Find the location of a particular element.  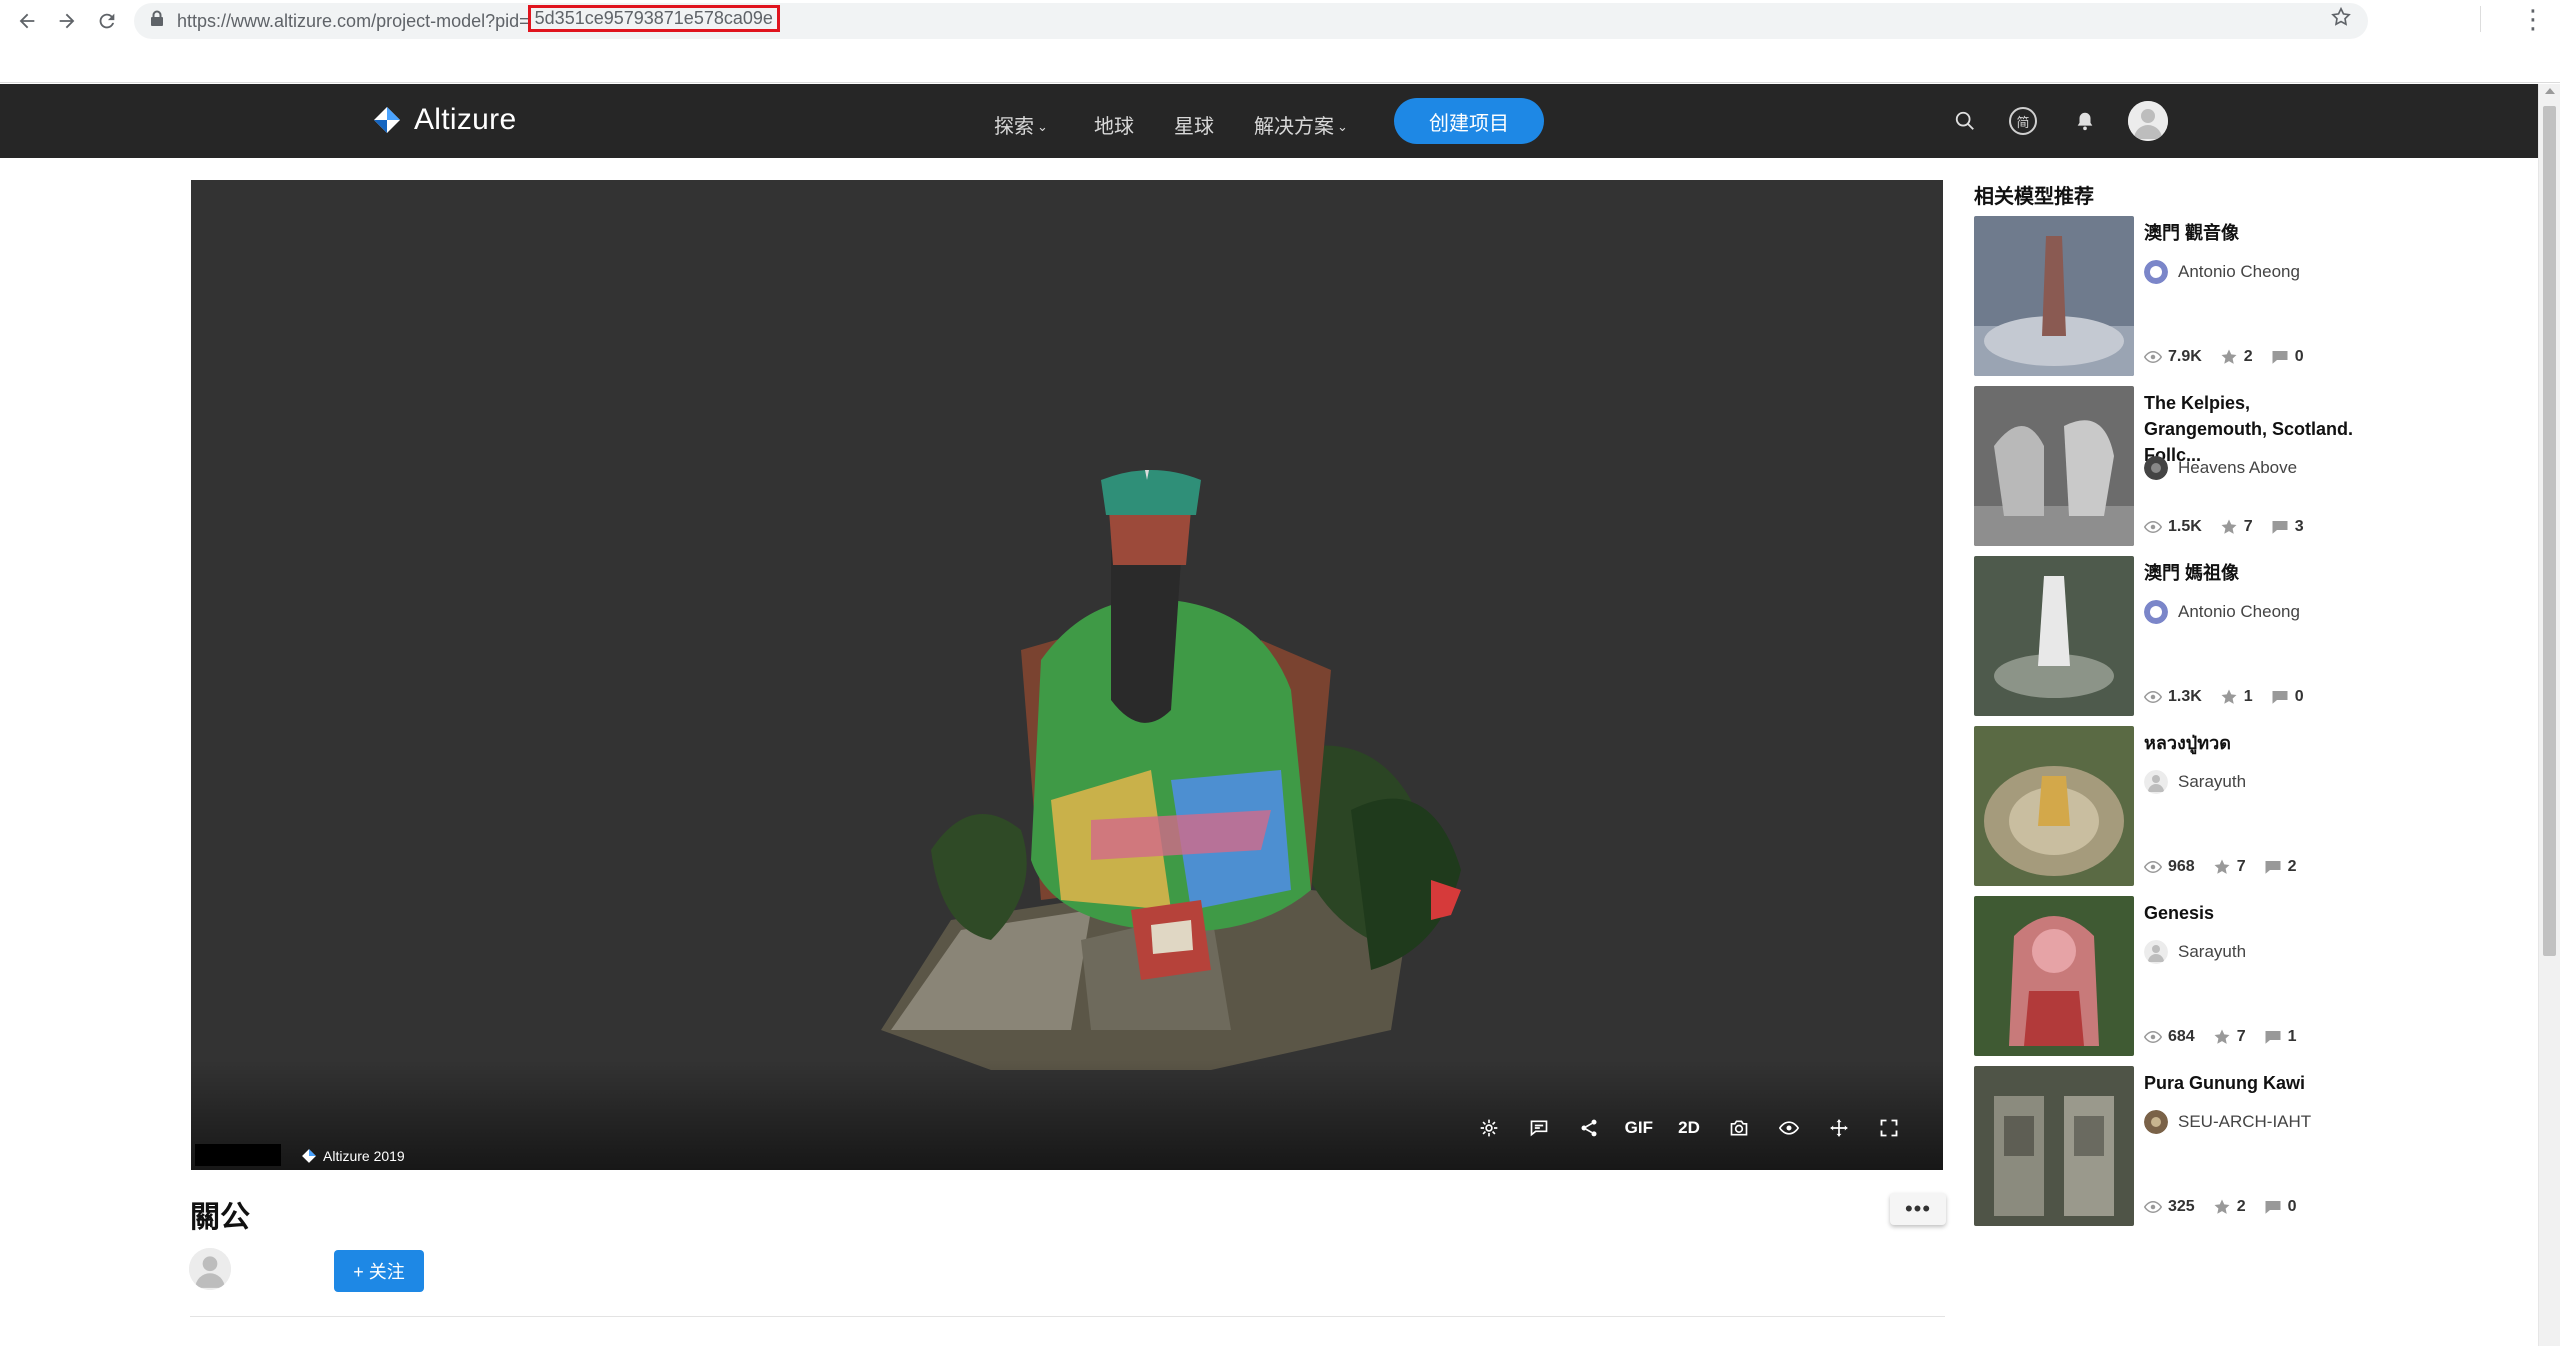

search-icon is located at coordinates (1965, 121).